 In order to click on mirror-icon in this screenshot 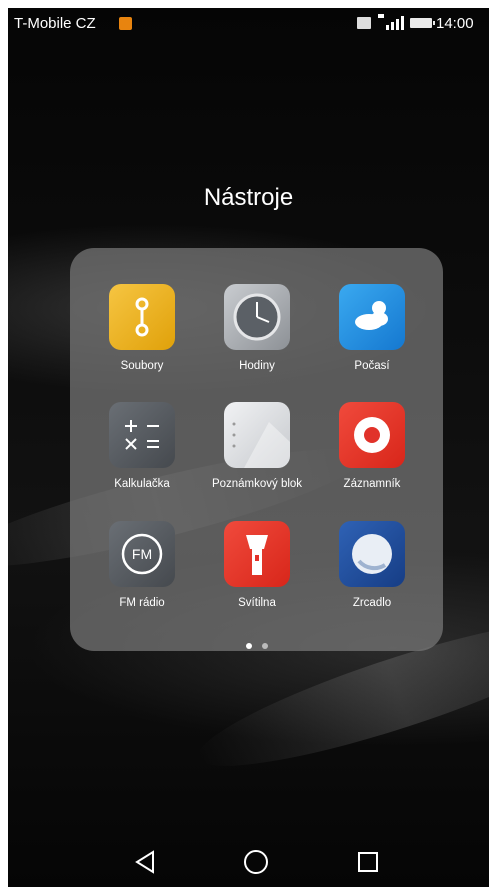, I will do `click(372, 554)`.